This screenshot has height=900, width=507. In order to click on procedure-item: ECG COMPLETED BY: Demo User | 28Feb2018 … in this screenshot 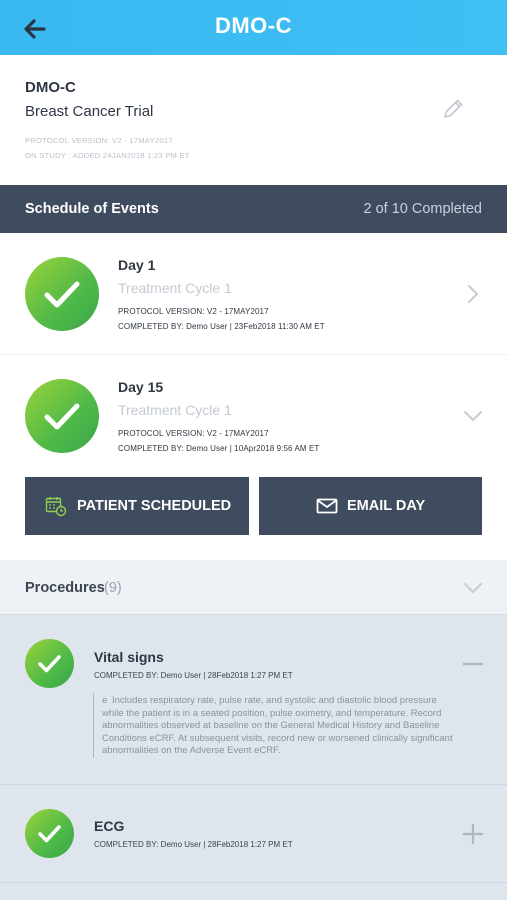, I will do `click(253, 834)`.